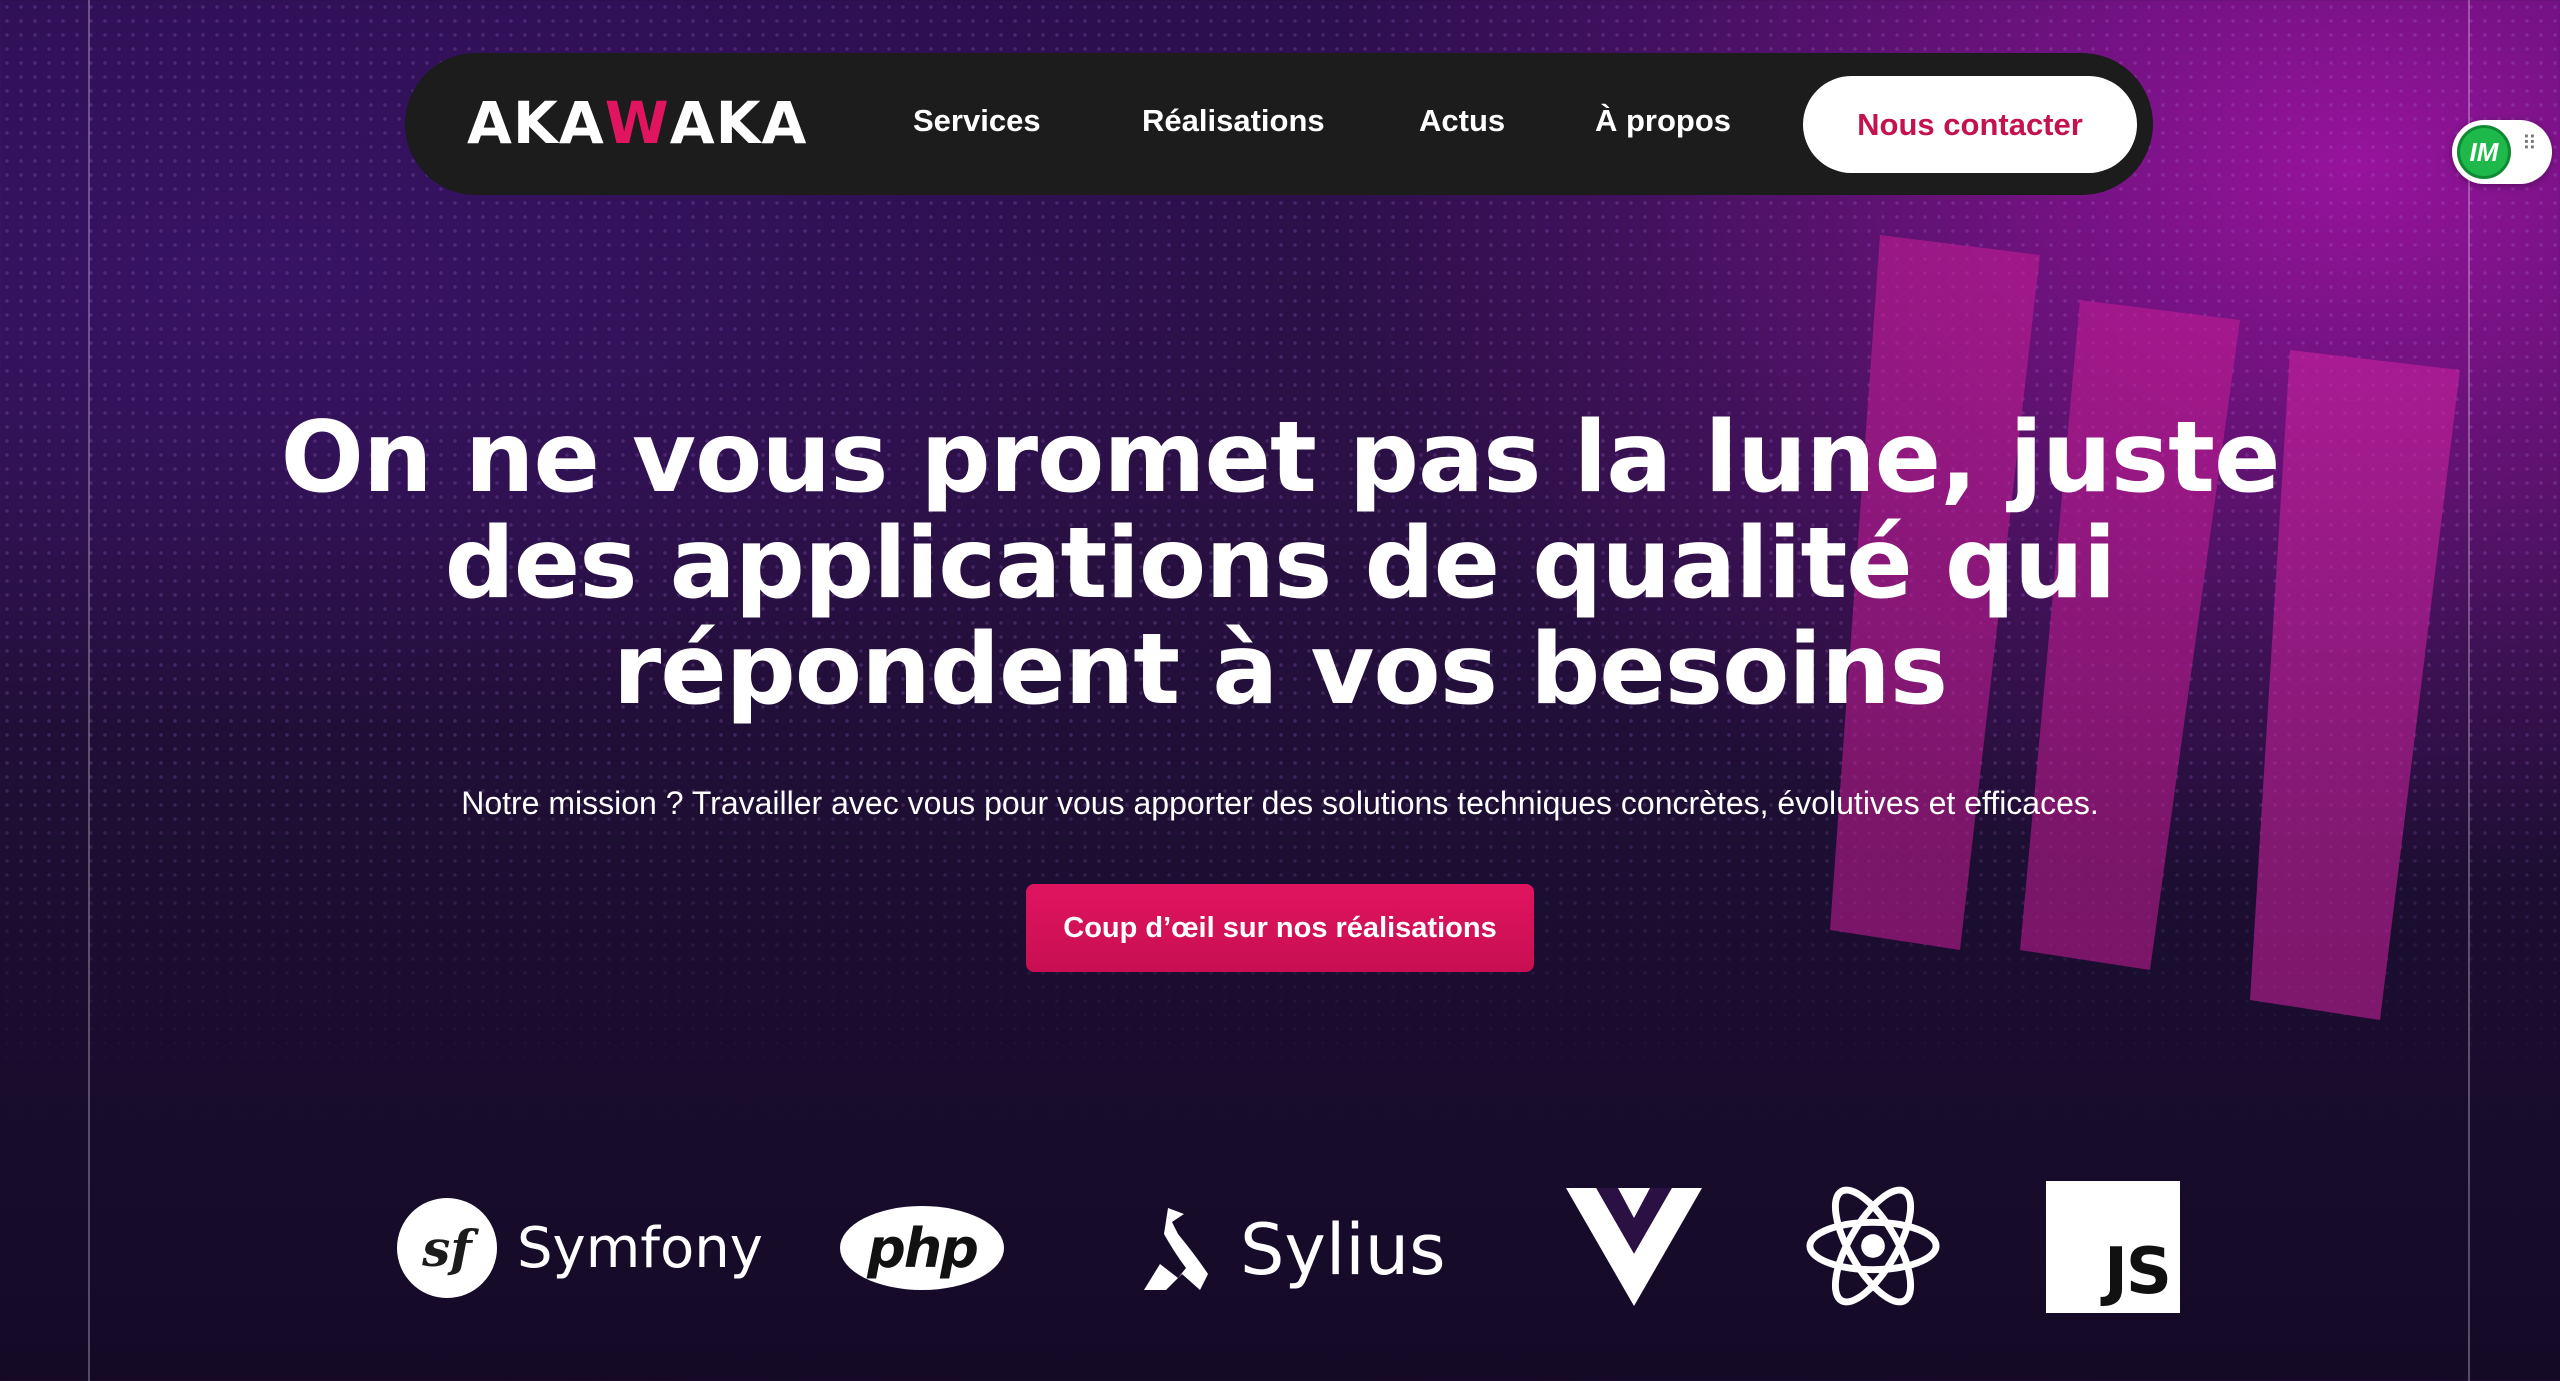  What do you see at coordinates (536, 123) in the screenshot?
I see `logo-text-prefix: AKA` at bounding box center [536, 123].